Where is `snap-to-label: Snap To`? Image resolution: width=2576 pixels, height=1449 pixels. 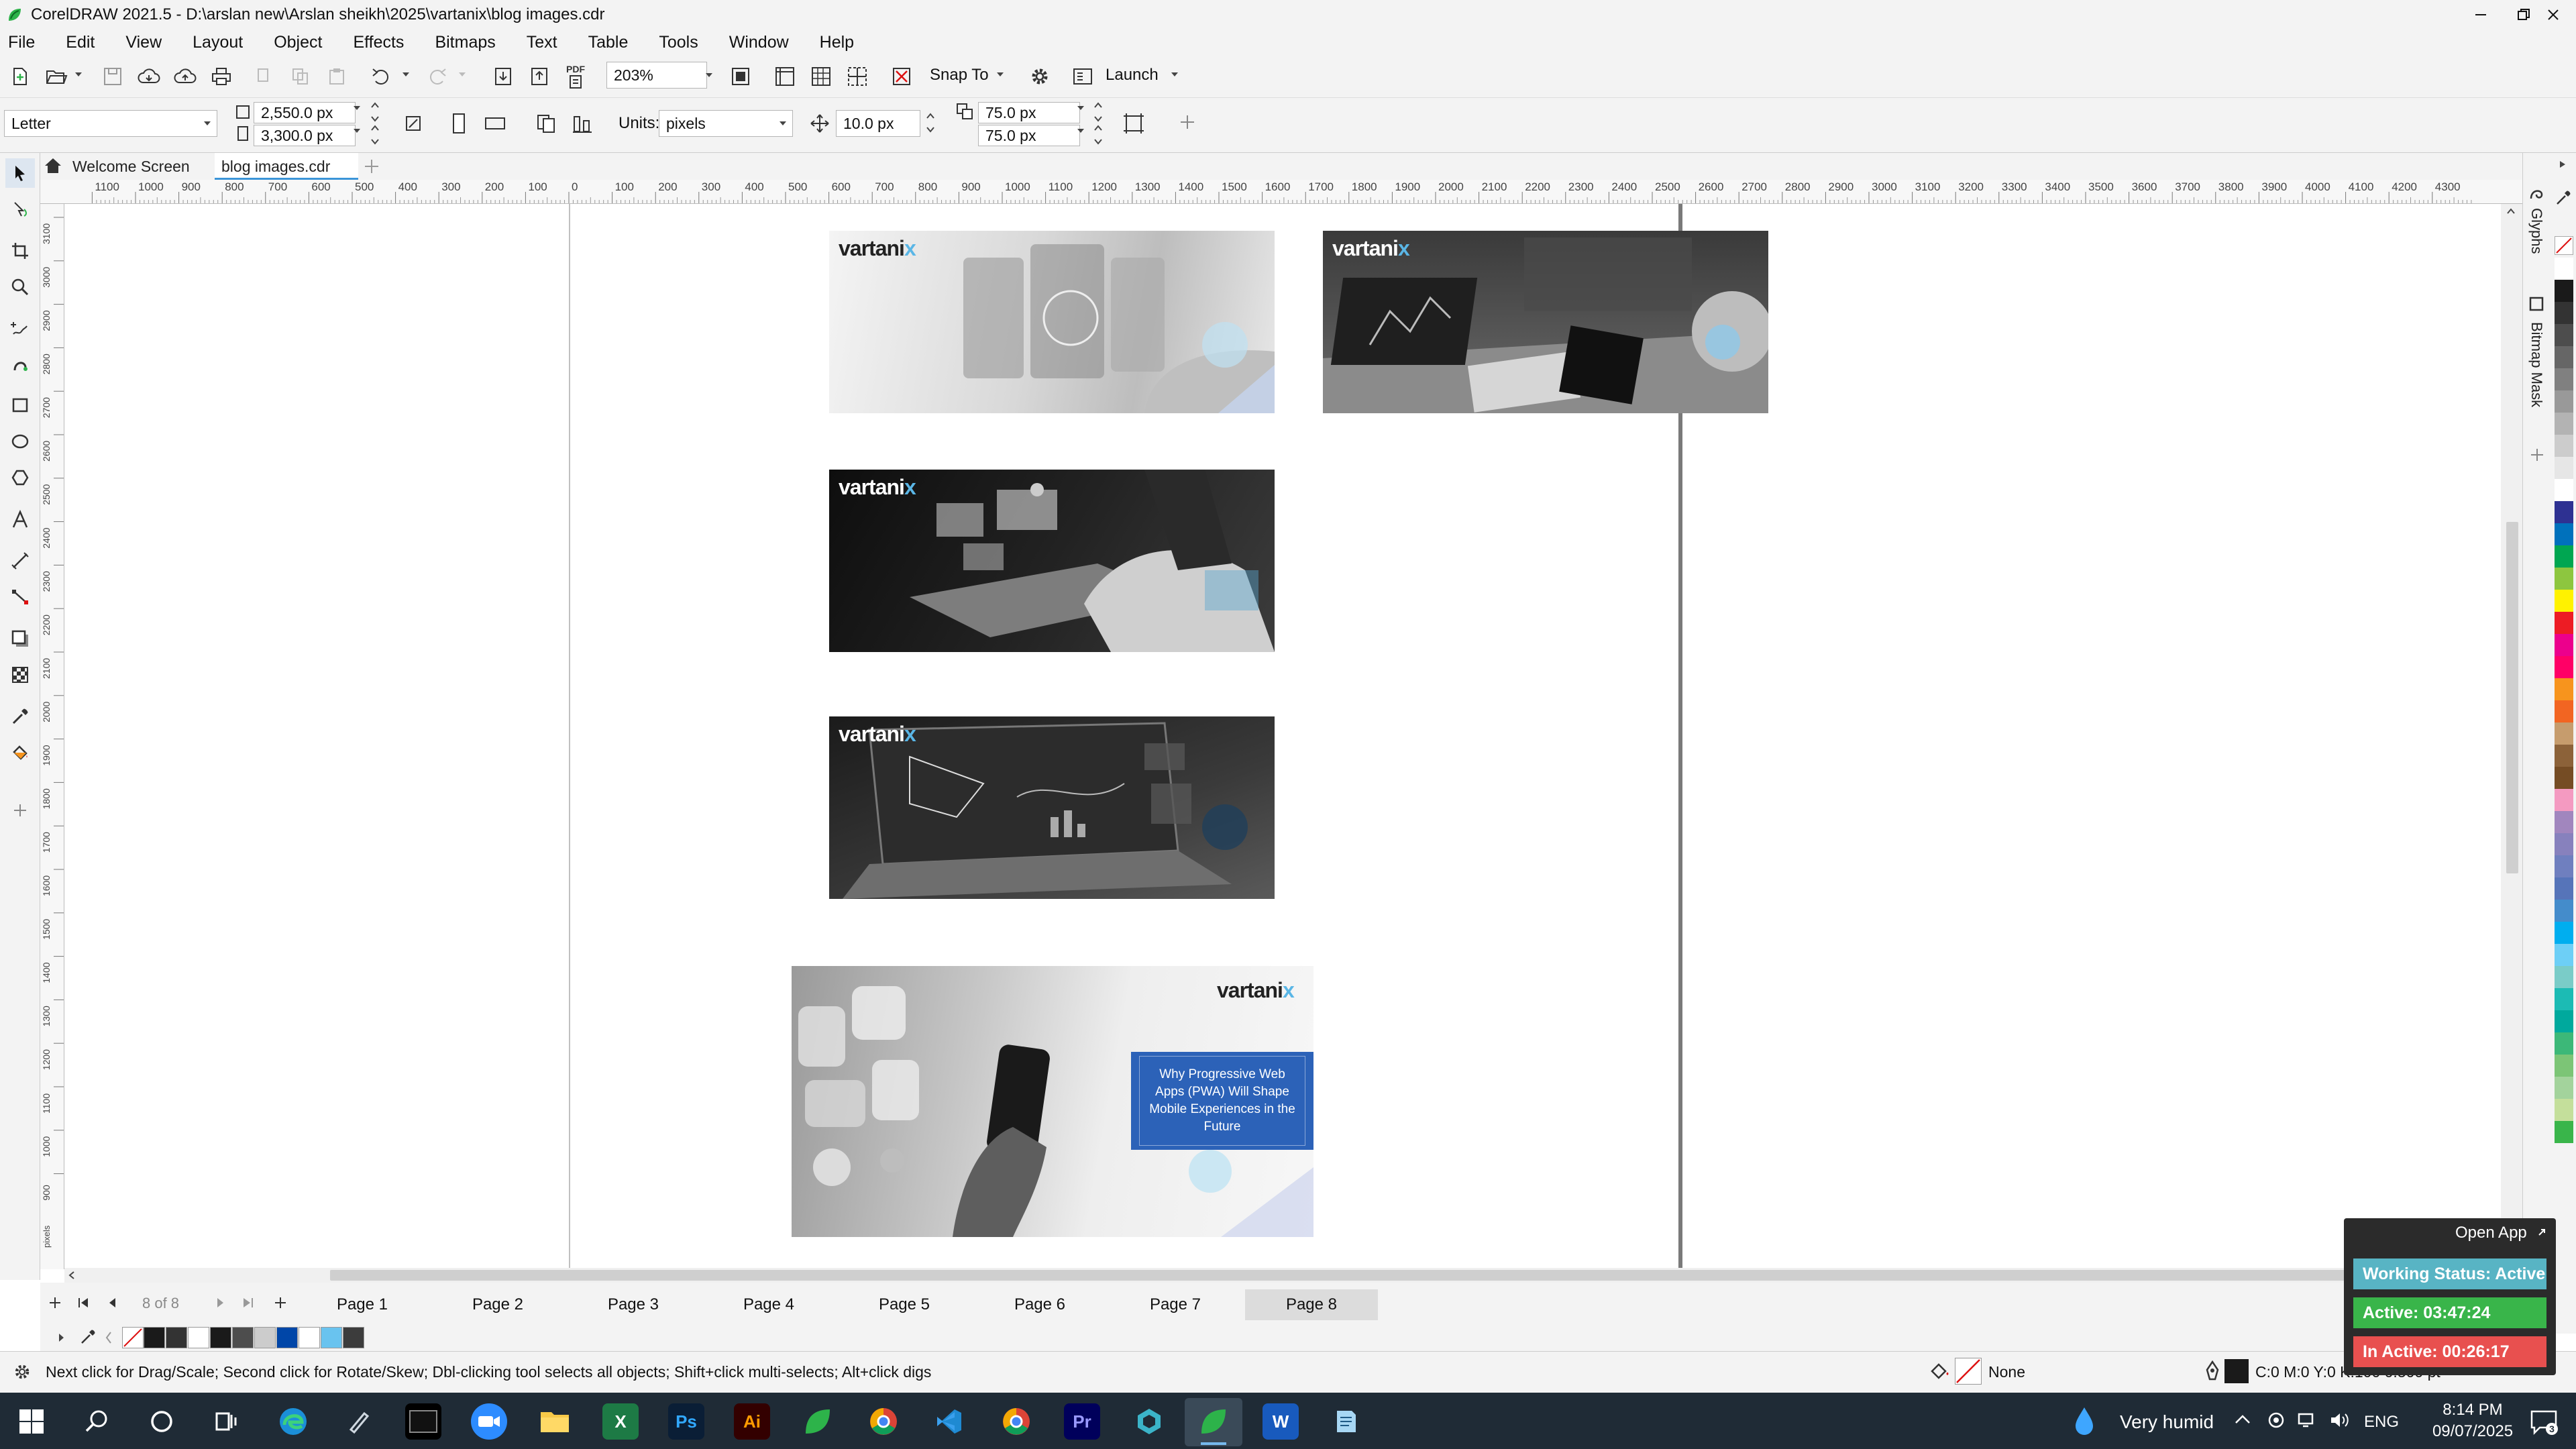
snap-to-label: Snap To is located at coordinates (959, 75).